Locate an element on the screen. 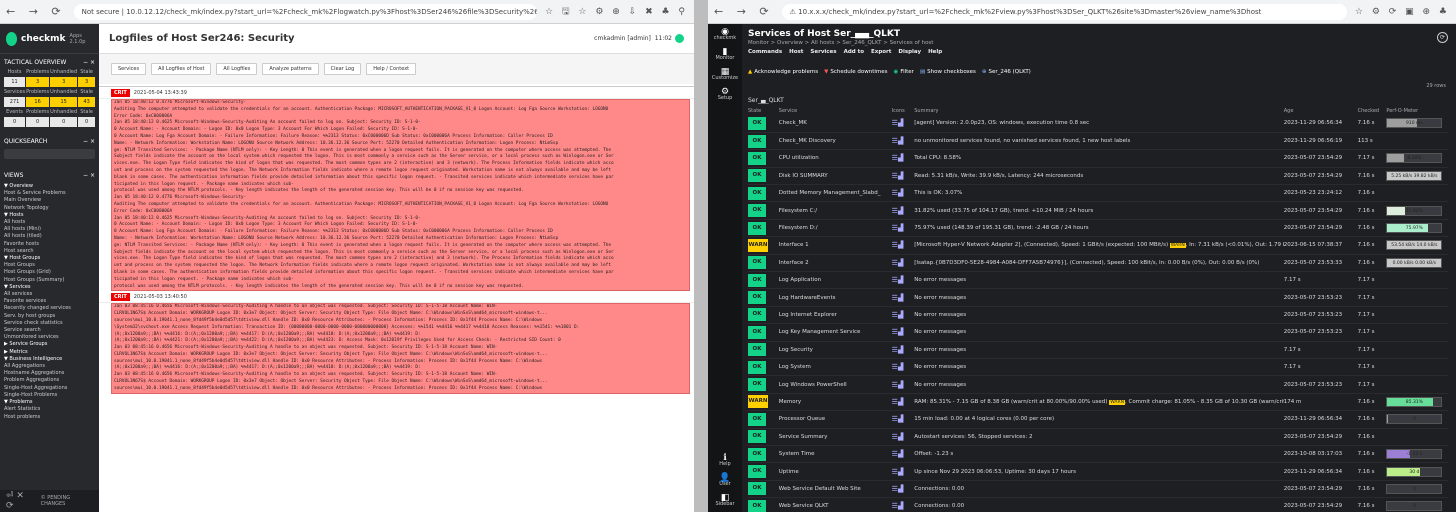  views-item: ▶ Service Groups is located at coordinates (49, 344).